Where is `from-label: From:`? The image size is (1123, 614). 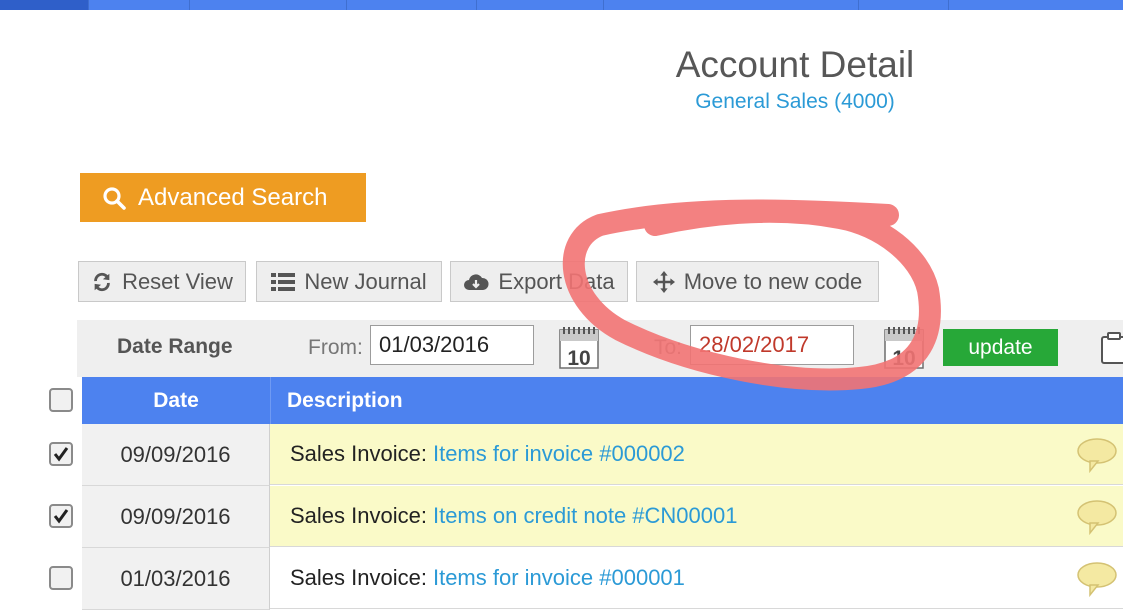 from-label: From: is located at coordinates (335, 347).